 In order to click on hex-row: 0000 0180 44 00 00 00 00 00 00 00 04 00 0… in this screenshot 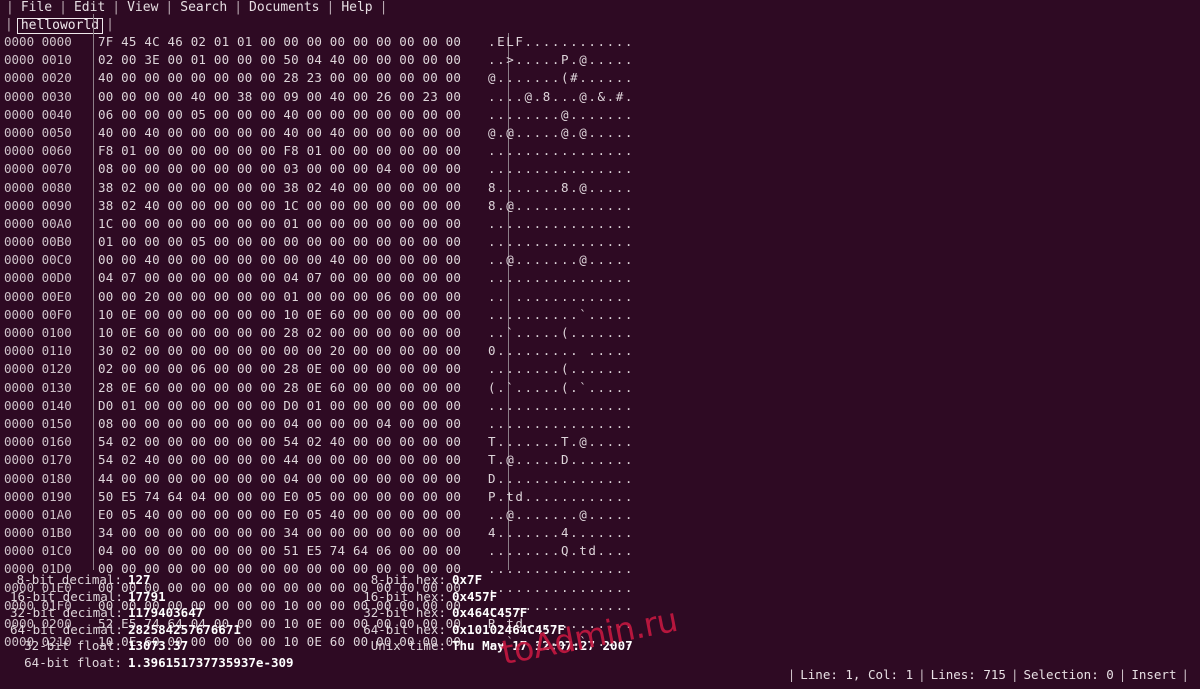, I will do `click(600, 479)`.